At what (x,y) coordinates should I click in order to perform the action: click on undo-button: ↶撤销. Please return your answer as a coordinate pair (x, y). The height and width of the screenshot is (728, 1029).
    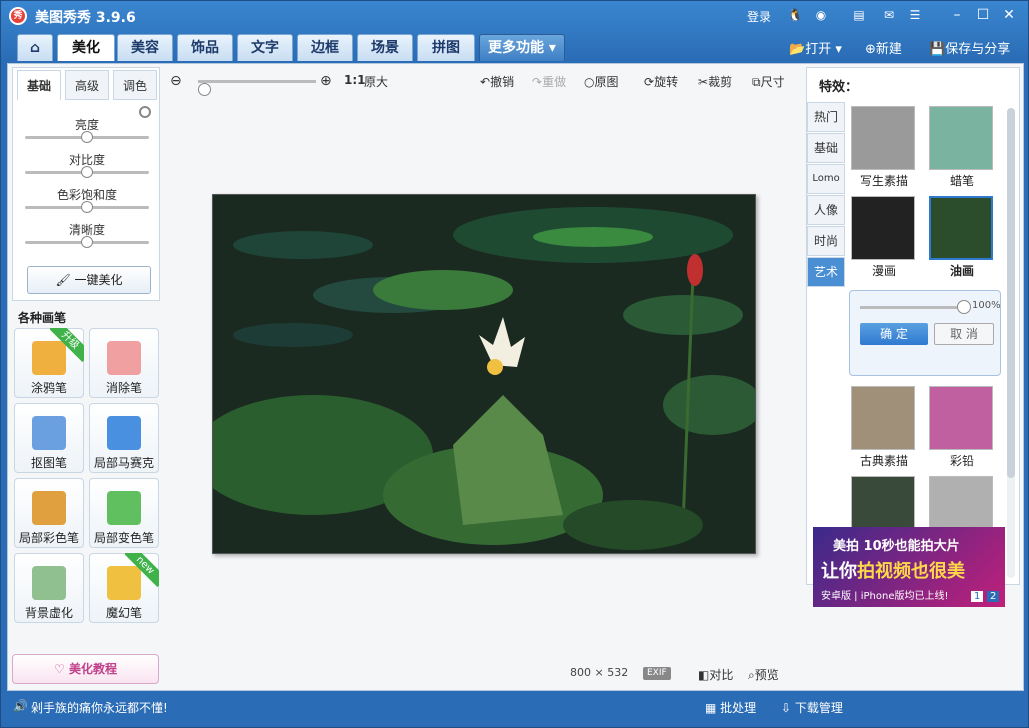
    Looking at the image, I should click on (497, 81).